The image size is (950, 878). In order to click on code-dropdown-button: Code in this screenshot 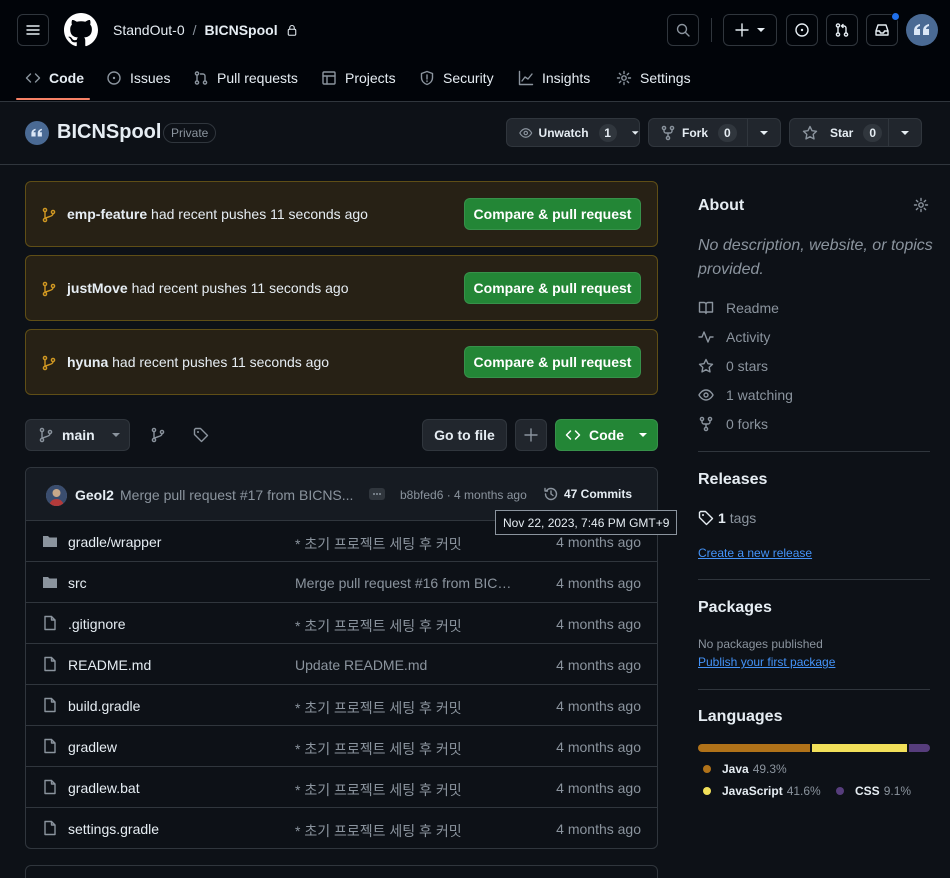, I will do `click(606, 435)`.